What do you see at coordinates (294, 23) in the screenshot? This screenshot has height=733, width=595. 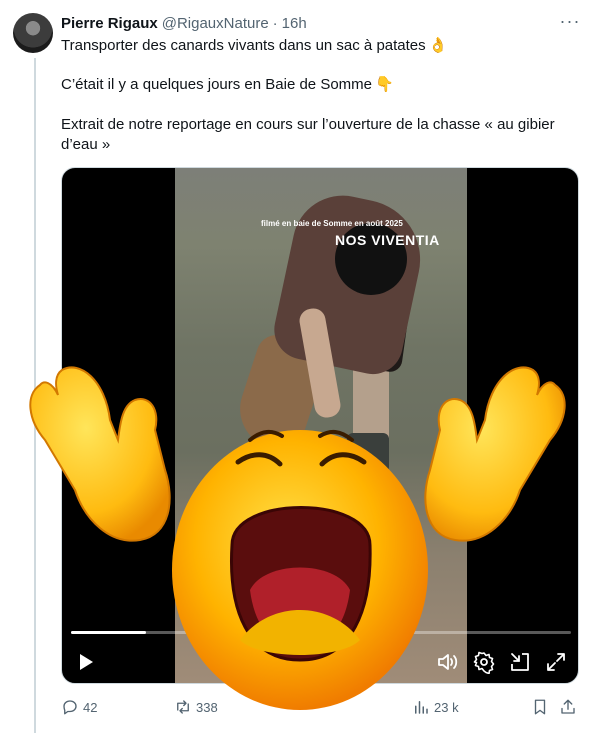 I see `timestamp: 16h` at bounding box center [294, 23].